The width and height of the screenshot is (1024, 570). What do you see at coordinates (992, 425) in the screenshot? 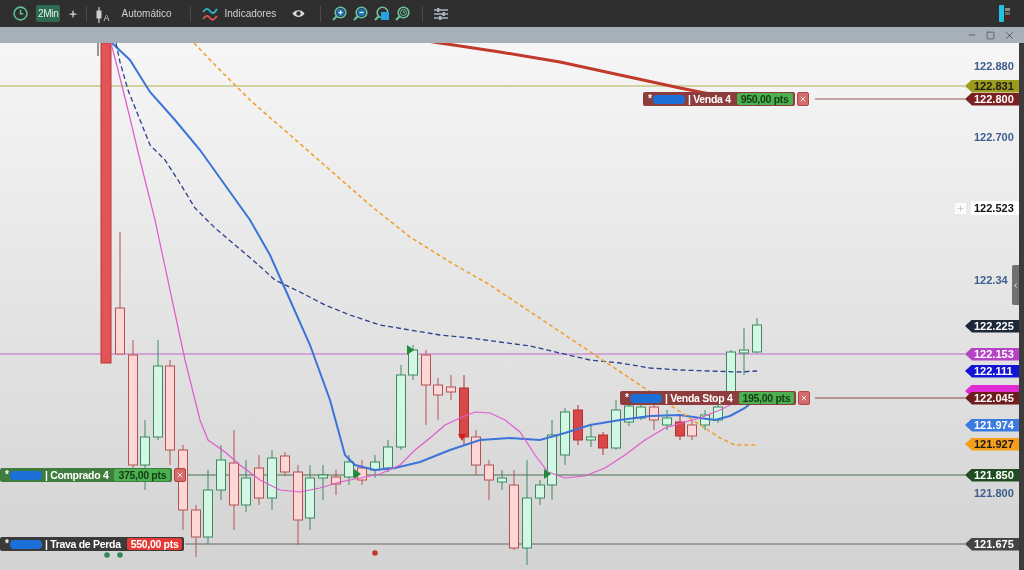
I see `price-tag: 121.974` at bounding box center [992, 425].